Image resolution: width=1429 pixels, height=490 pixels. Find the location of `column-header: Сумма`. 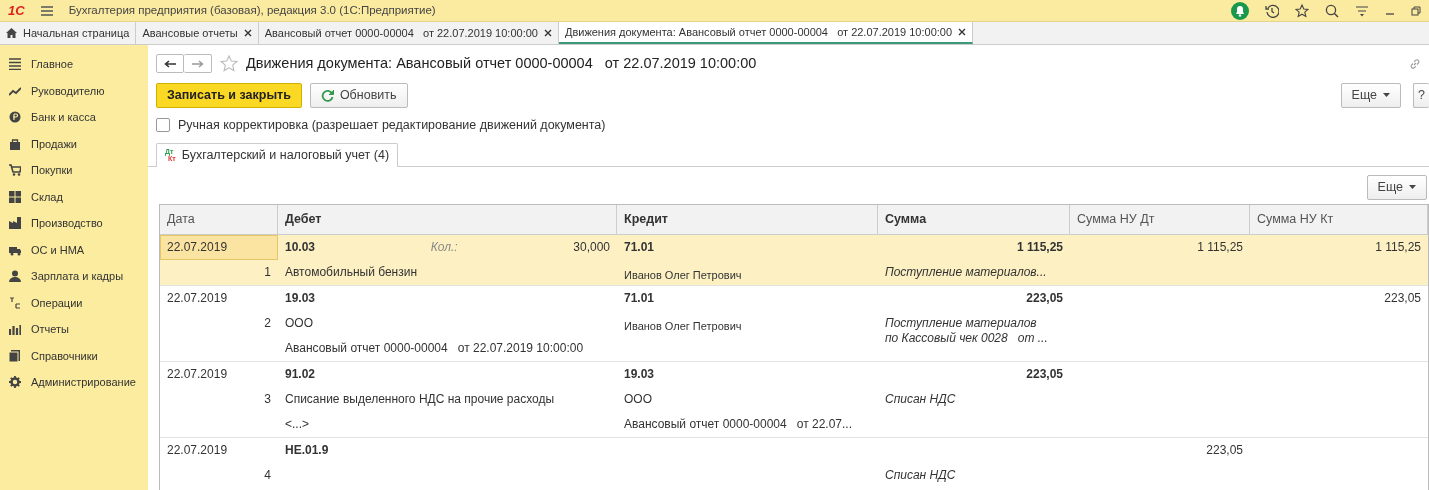

column-header: Сумма is located at coordinates (974, 219).